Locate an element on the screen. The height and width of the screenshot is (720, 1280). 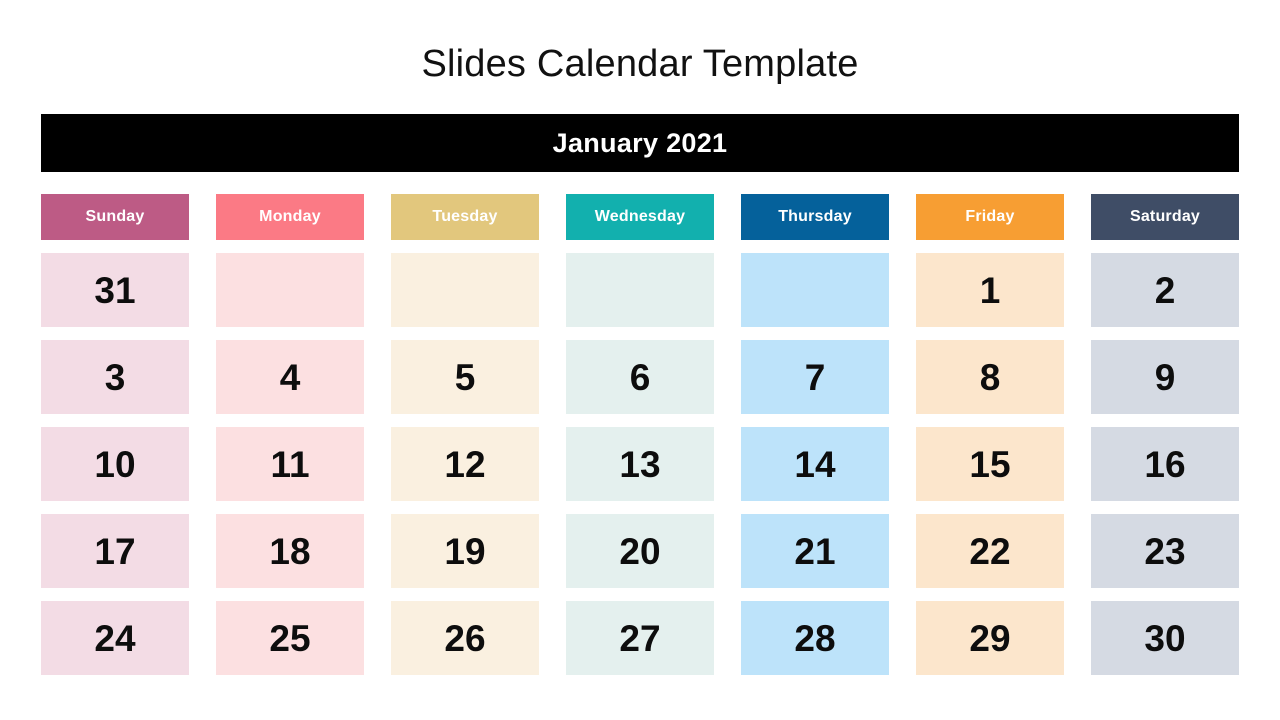
calendar-cell-day: 7 is located at coordinates (815, 377).